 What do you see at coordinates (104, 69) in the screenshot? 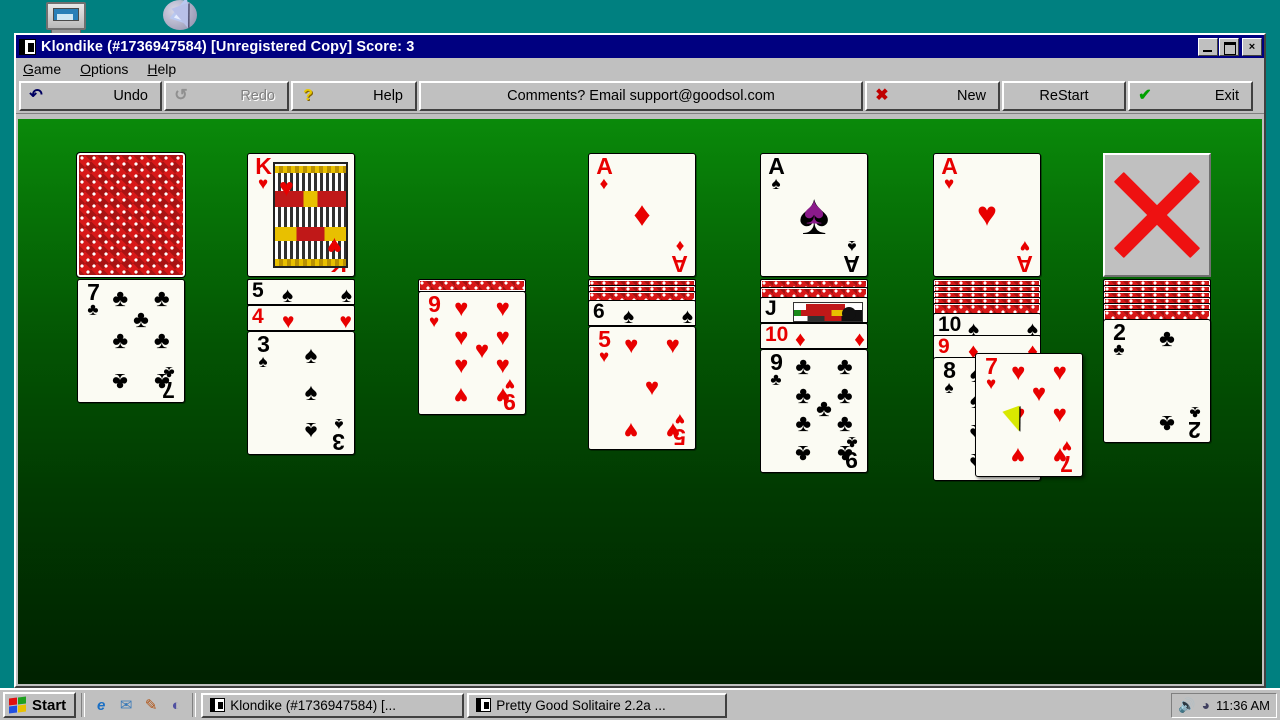
I see `menu-item-options: Options` at bounding box center [104, 69].